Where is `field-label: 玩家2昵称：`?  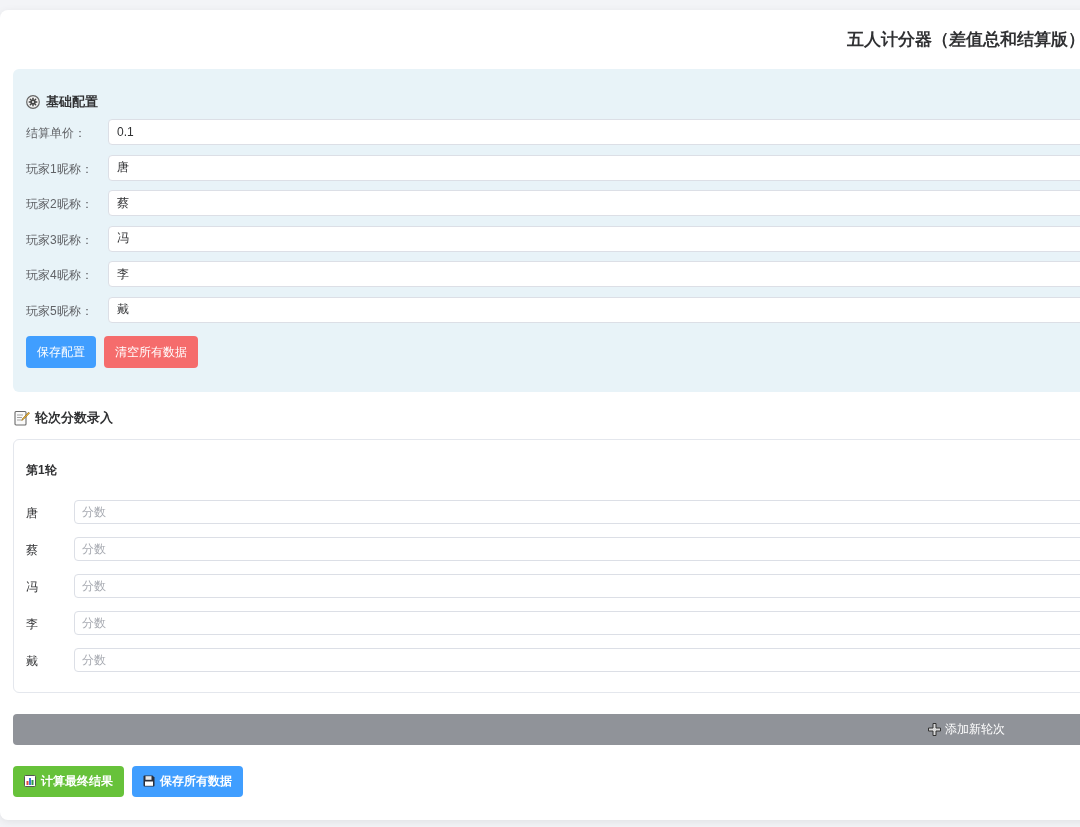 field-label: 玩家2昵称： is located at coordinates (59, 204).